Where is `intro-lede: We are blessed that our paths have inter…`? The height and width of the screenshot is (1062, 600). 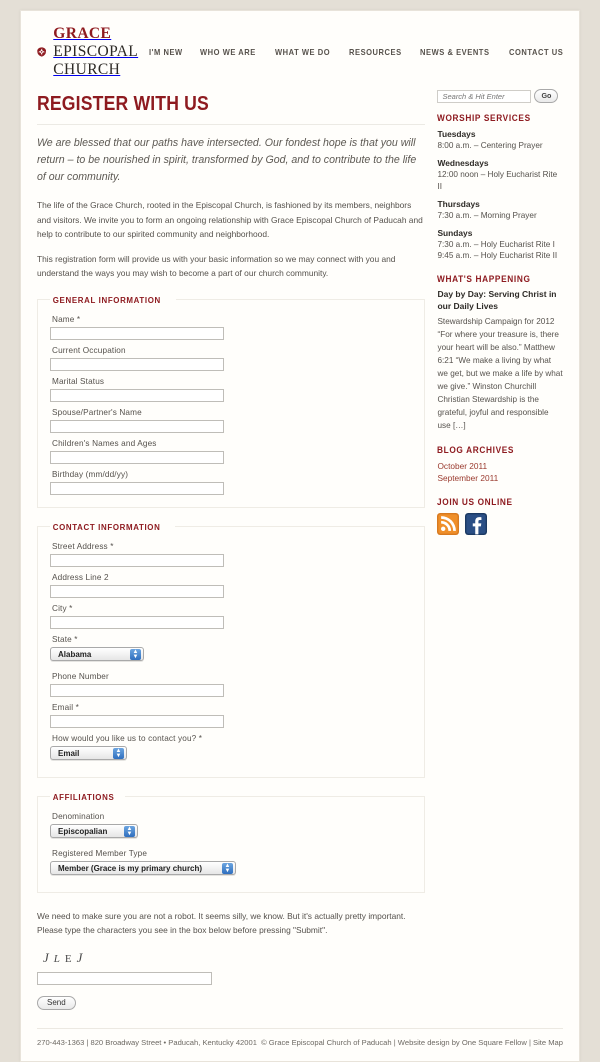
intro-lede: We are blessed that our paths have inter… is located at coordinates (227, 160).